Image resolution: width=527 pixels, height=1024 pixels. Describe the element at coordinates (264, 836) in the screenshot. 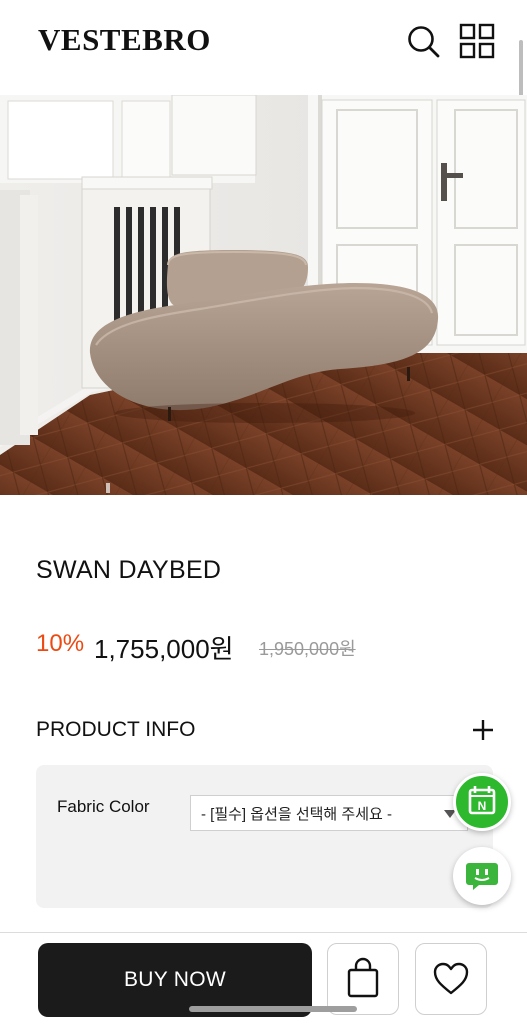

I see `option-panel` at that location.